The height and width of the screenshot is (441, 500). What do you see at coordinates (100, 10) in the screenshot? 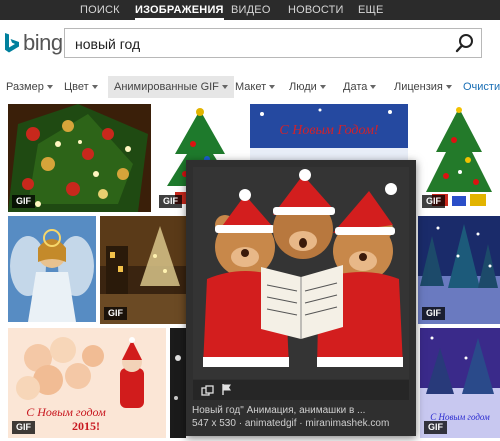
I see `tab-search: ПОИСК` at bounding box center [100, 10].